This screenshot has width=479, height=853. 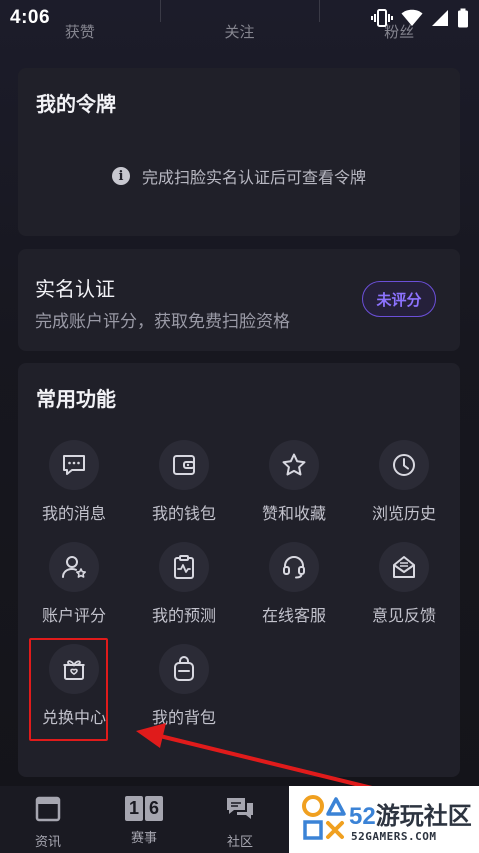 I want to click on func-label: 账户评分, so click(x=73, y=616).